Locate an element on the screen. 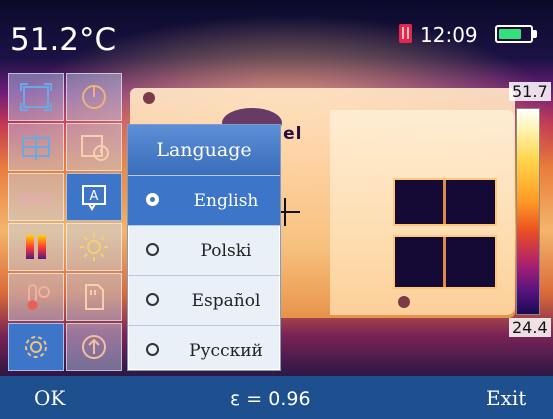 This screenshot has height=419, width=553. language-button: A is located at coordinates (94, 197).